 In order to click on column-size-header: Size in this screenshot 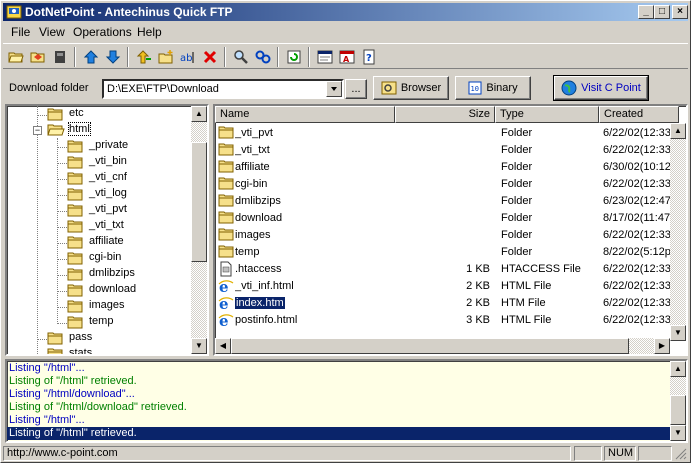, I will do `click(445, 114)`.